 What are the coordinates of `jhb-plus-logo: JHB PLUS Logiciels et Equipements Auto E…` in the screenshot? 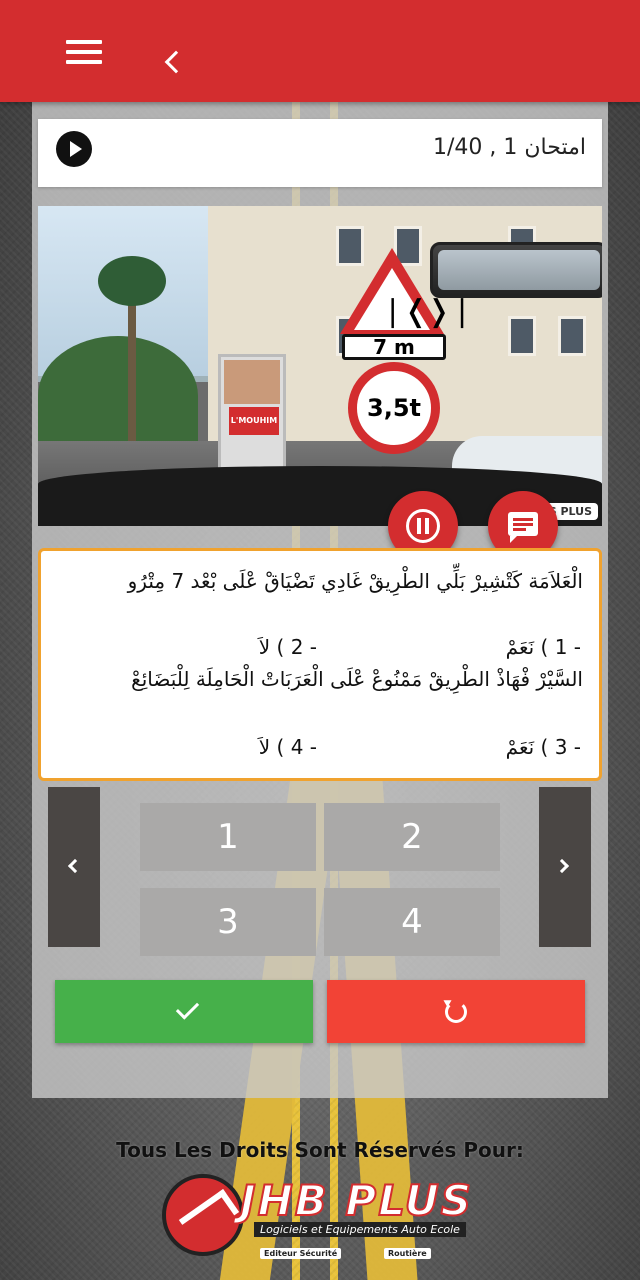 It's located at (320, 1222).